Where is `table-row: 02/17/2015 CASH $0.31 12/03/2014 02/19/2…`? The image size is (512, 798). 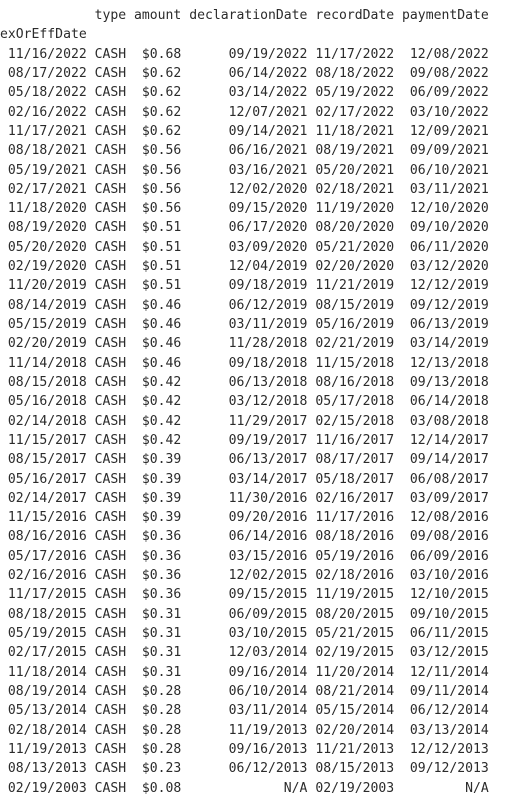 table-row: 02/17/2015 CASH $0.31 12/03/2014 02/19/2… is located at coordinates (244, 653).